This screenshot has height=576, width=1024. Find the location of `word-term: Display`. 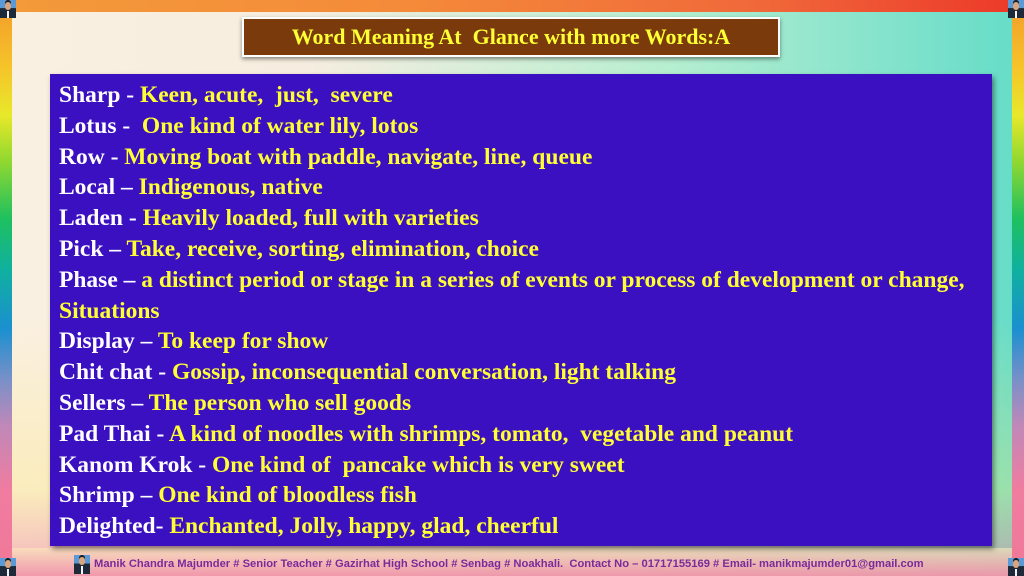

word-term: Display is located at coordinates (97, 341).